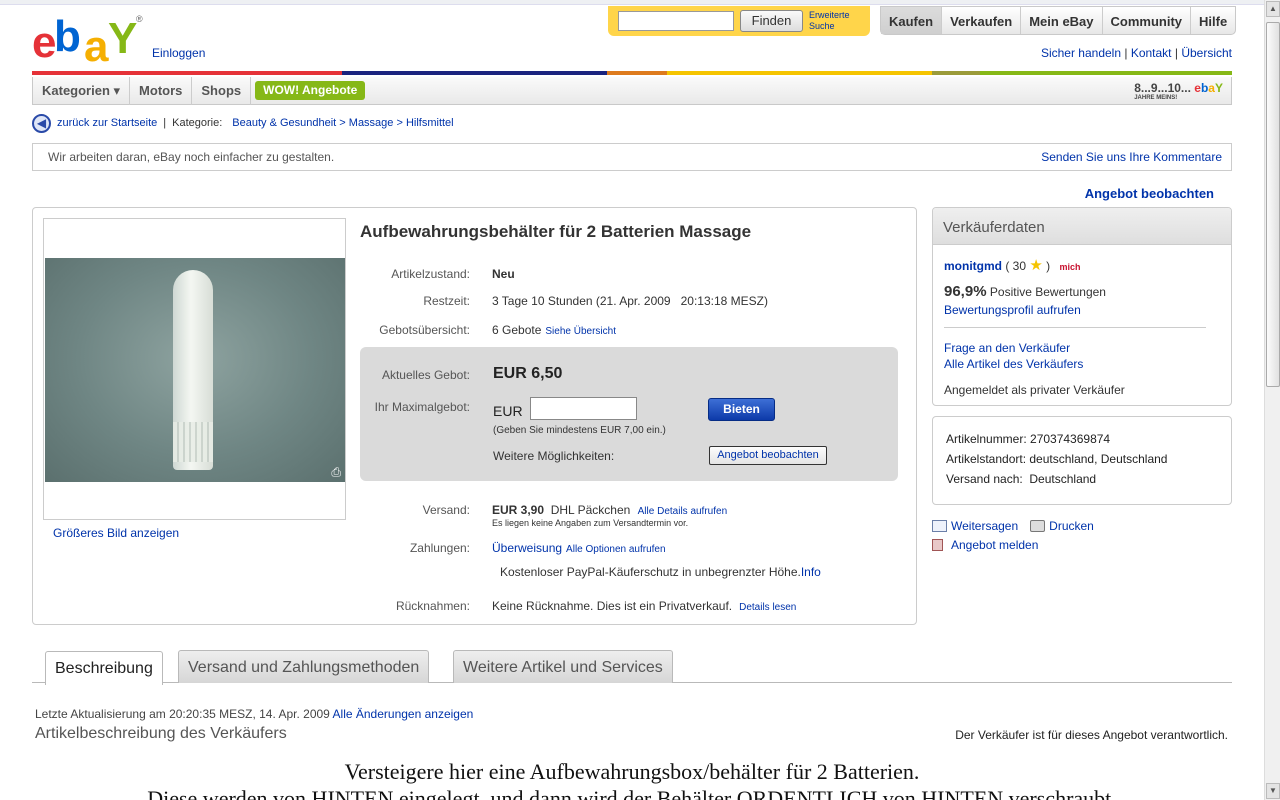 This screenshot has width=1280, height=800. Describe the element at coordinates (768, 455) in the screenshot. I see `watch-button: Angebot beobachten` at that location.